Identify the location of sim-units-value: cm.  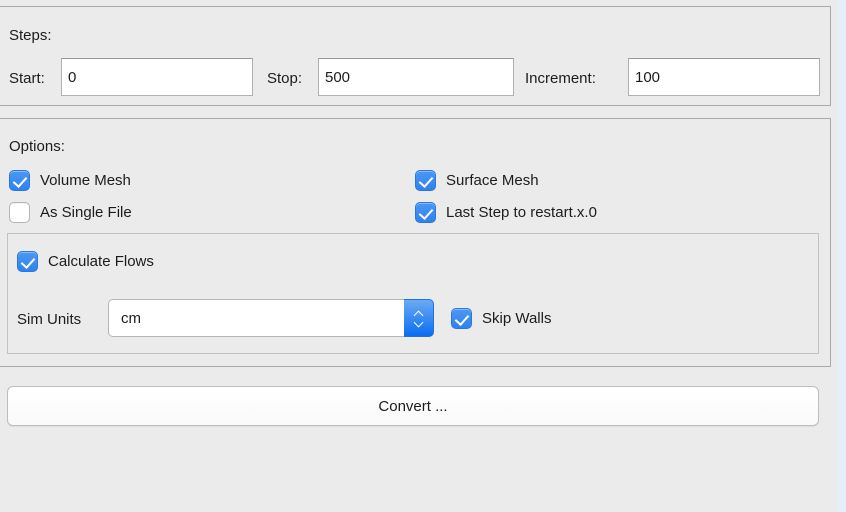
(256, 318).